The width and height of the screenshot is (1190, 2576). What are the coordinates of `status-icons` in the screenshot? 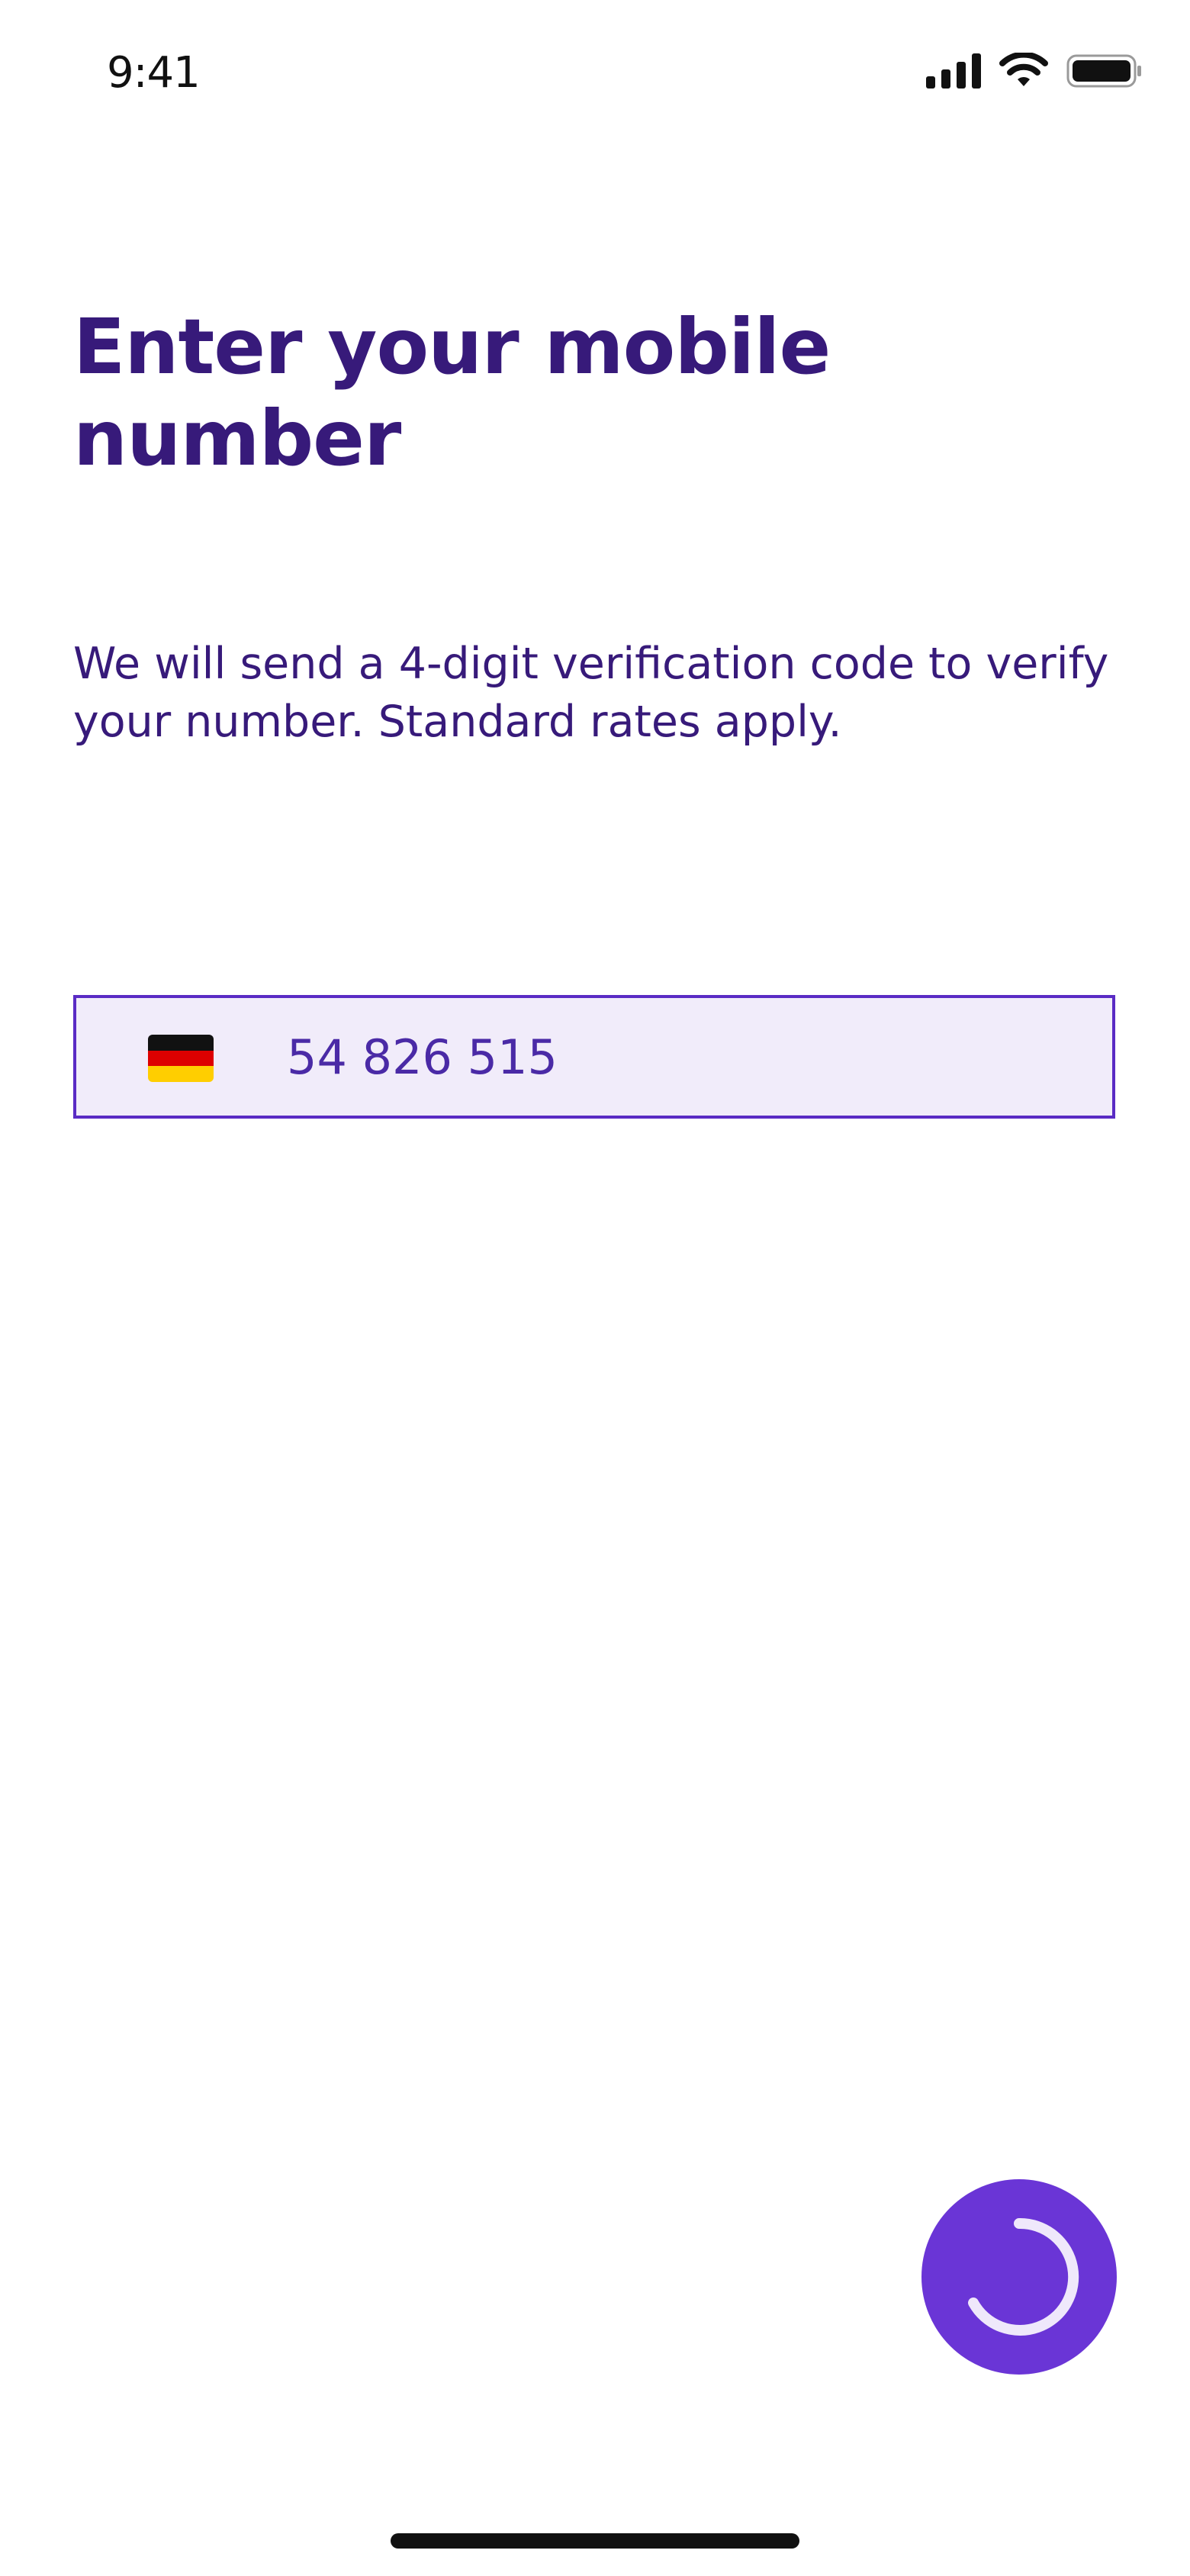 It's located at (1034, 71).